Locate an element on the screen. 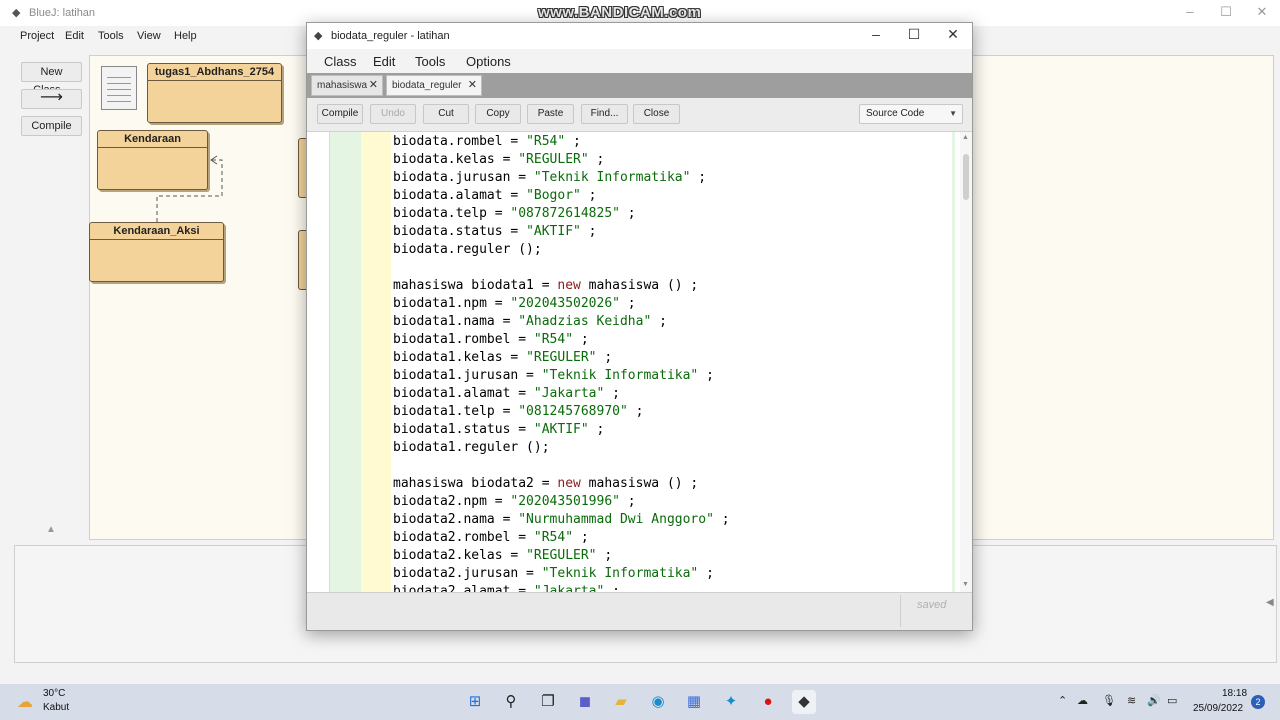 Image resolution: width=1280 pixels, height=720 pixels. view-mode-select: Source Code ▼ is located at coordinates (911, 114).